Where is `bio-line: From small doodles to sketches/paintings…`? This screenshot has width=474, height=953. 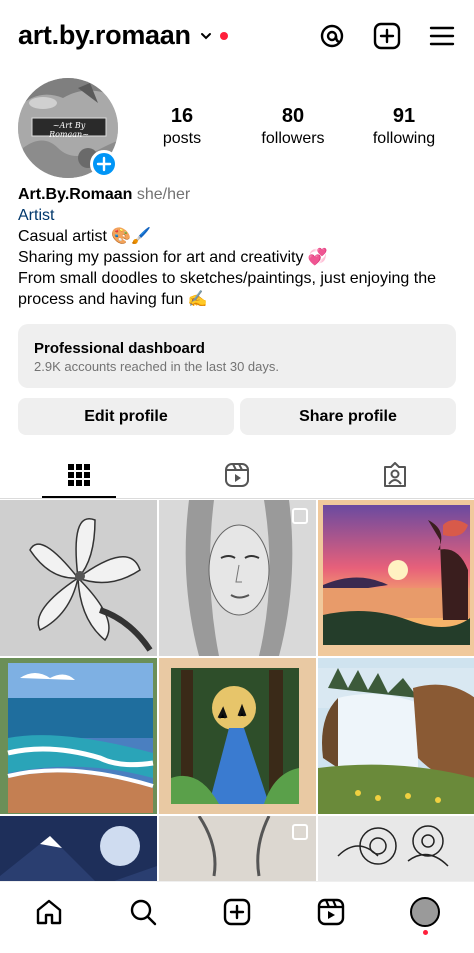 bio-line: From small doodles to sketches/paintings… is located at coordinates (227, 278).